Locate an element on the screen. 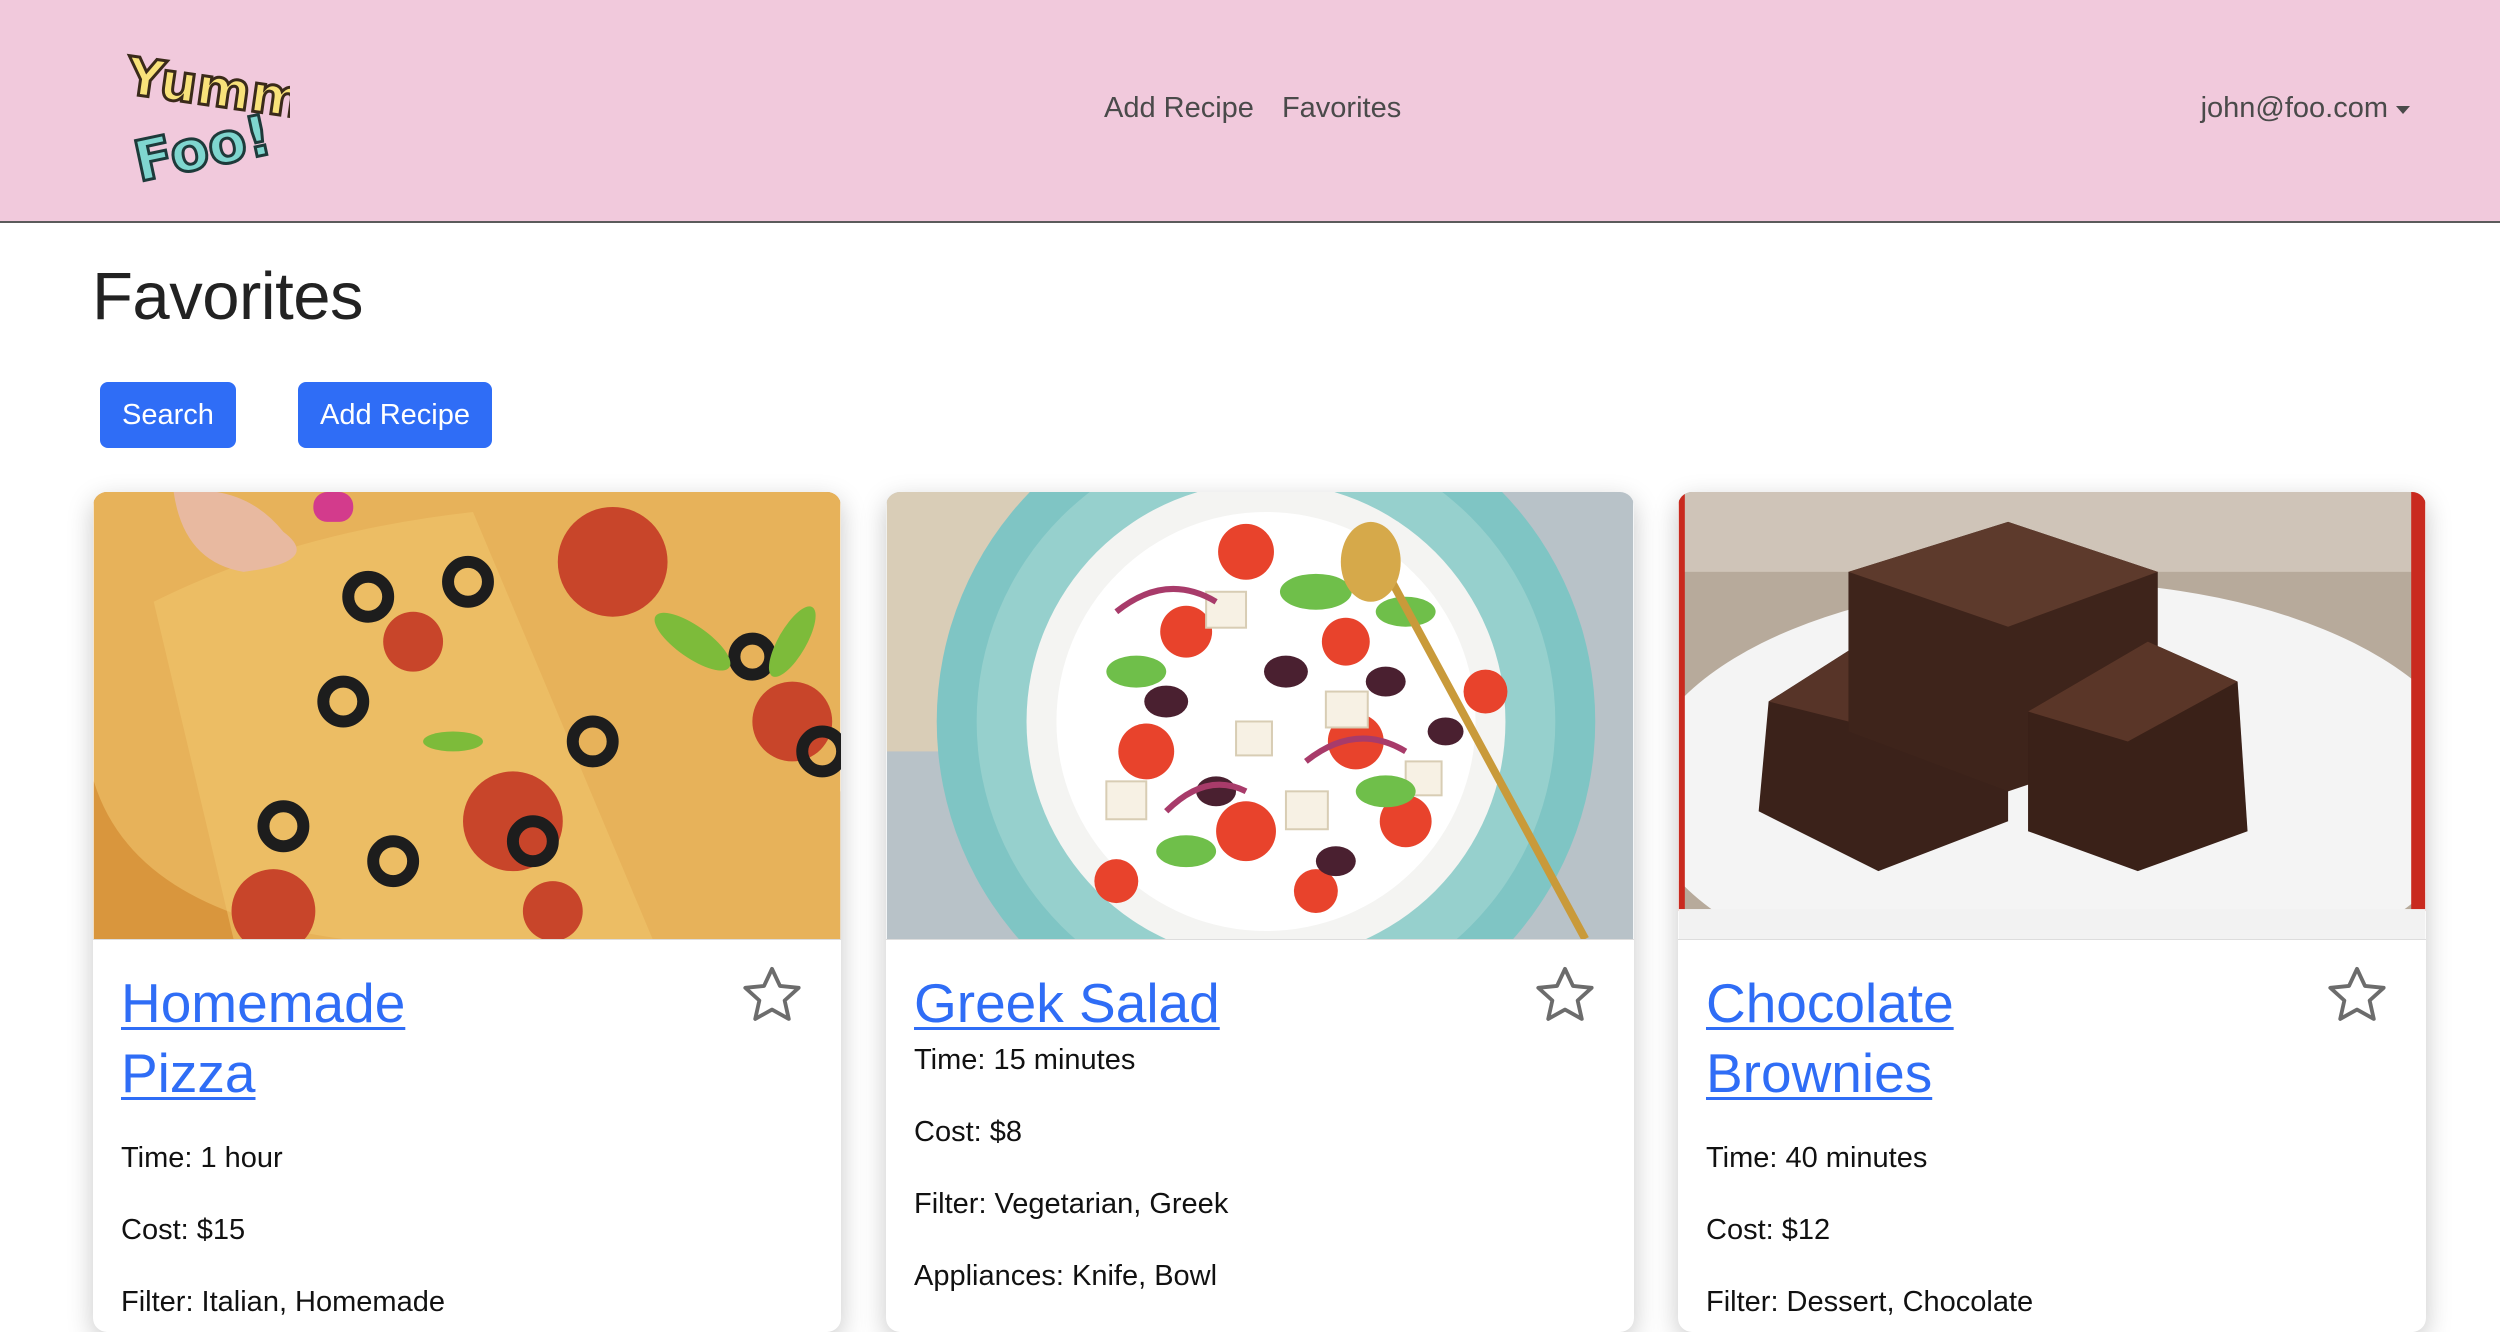 The width and height of the screenshot is (2500, 1332). recipe-appliances: Appliances: Knife, Bowl is located at coordinates (1066, 1276).